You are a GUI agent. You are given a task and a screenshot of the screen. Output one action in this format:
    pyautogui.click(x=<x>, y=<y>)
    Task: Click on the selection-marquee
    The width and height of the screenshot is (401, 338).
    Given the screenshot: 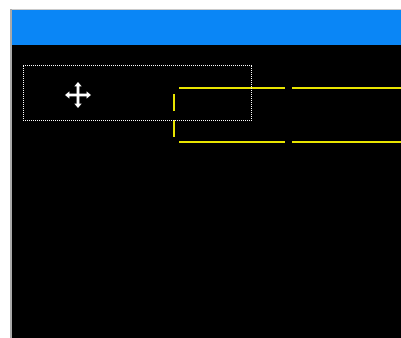 What is the action you would take?
    pyautogui.click(x=137, y=93)
    